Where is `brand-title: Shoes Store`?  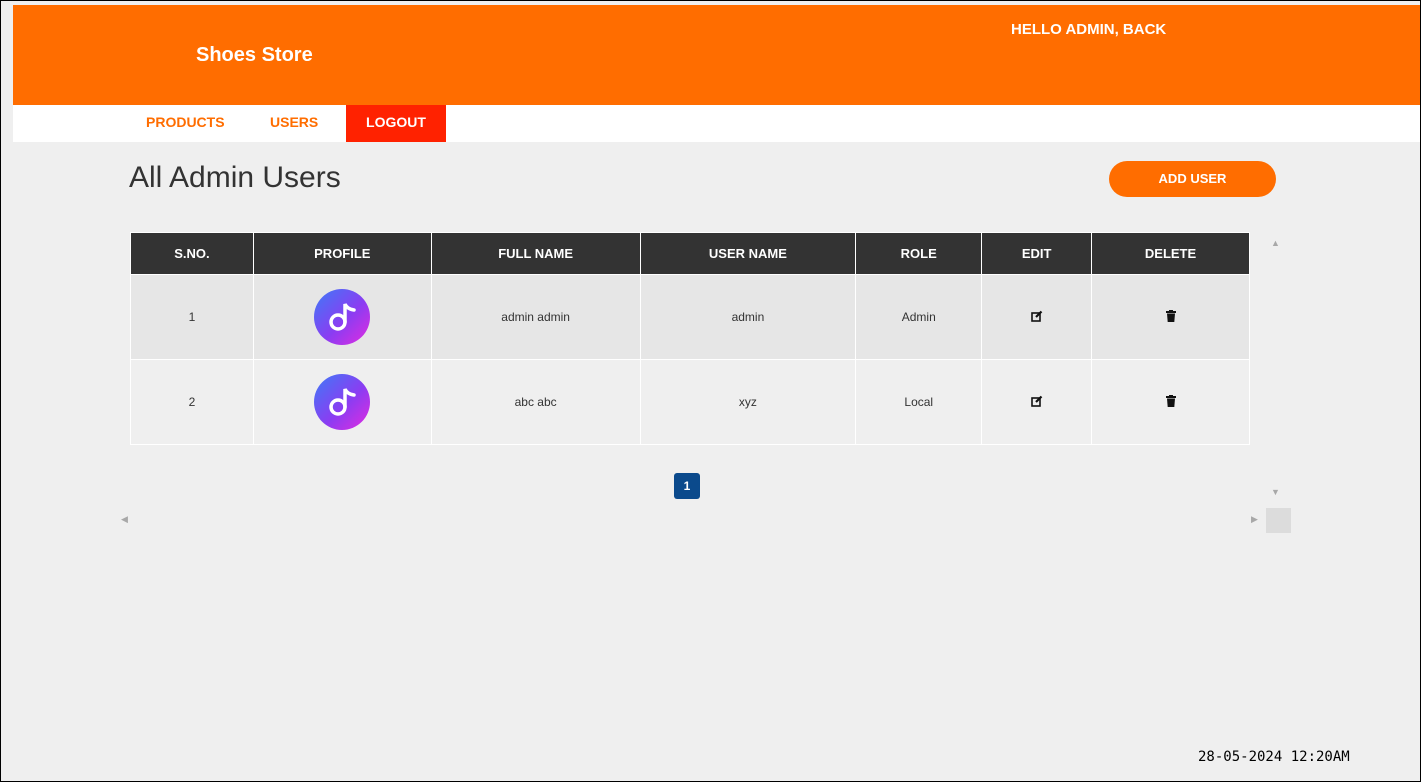 brand-title: Shoes Store is located at coordinates (254, 55).